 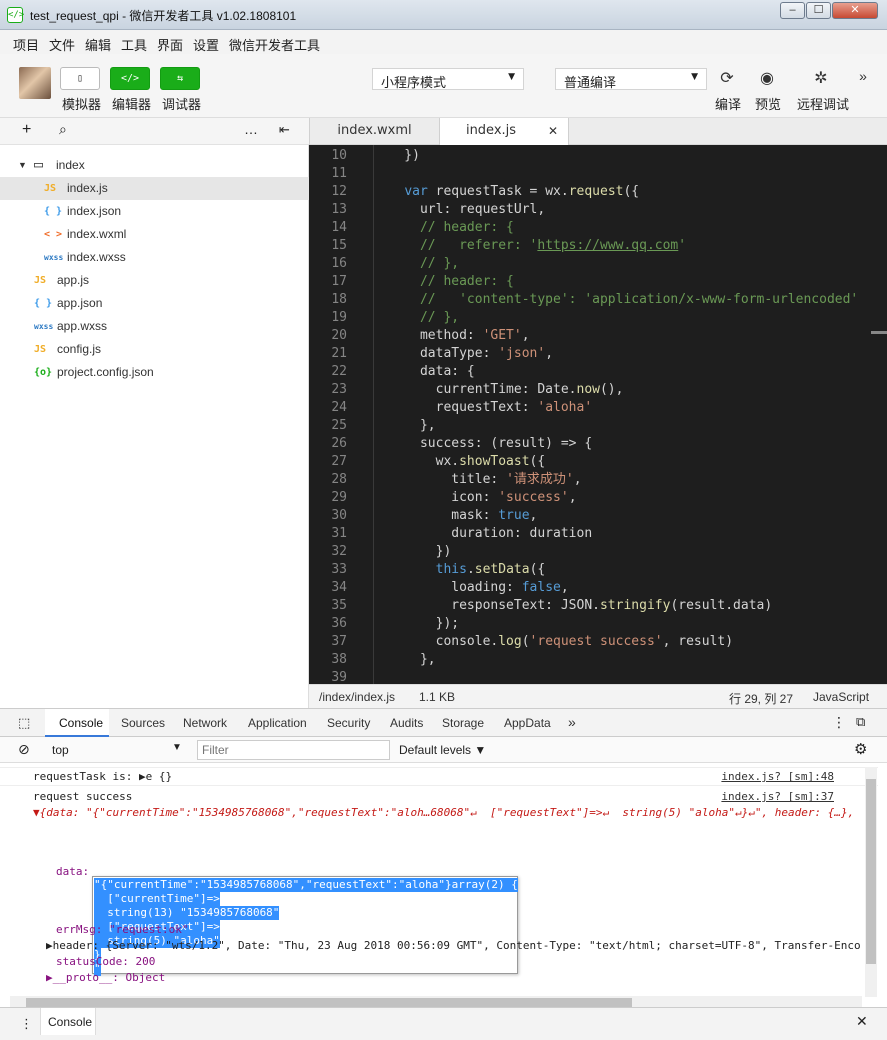 I want to click on sidebar-item-app-js: JS app.js, so click(x=154, y=280).